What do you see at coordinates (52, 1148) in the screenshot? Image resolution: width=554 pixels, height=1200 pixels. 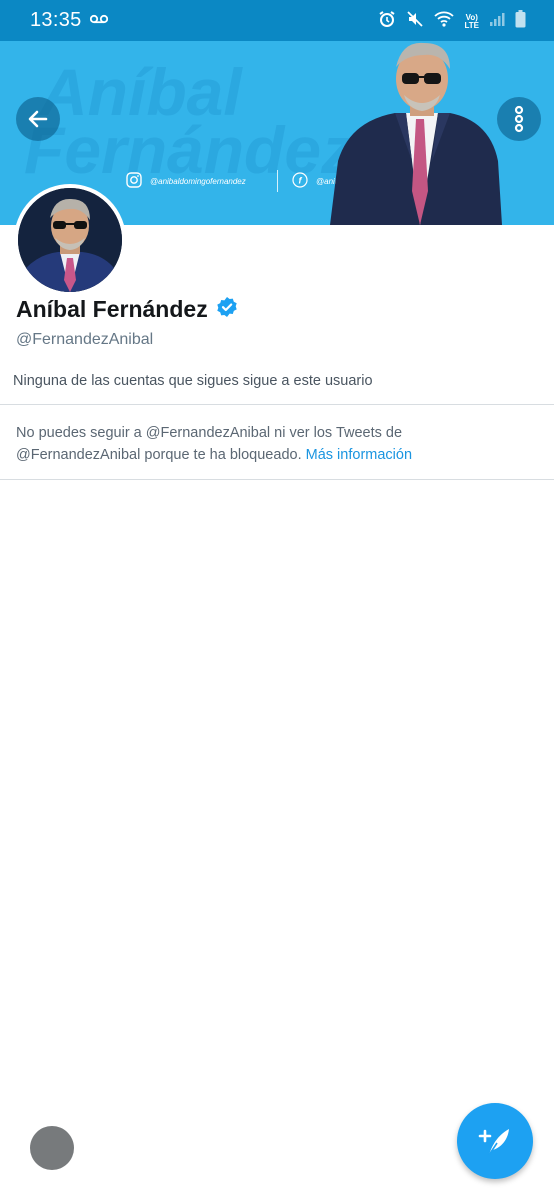 I see `assistive-touch-button` at bounding box center [52, 1148].